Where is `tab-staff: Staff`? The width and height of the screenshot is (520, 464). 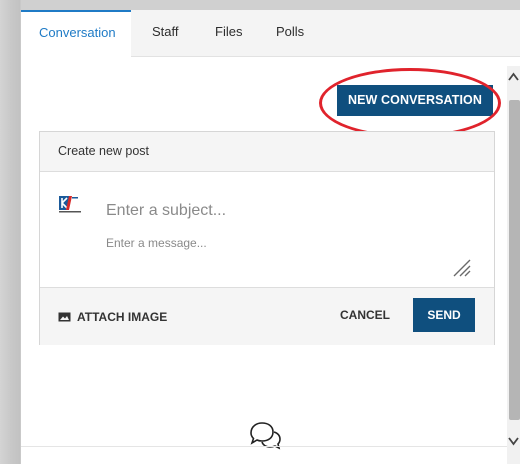
tab-staff: Staff is located at coordinates (165, 33).